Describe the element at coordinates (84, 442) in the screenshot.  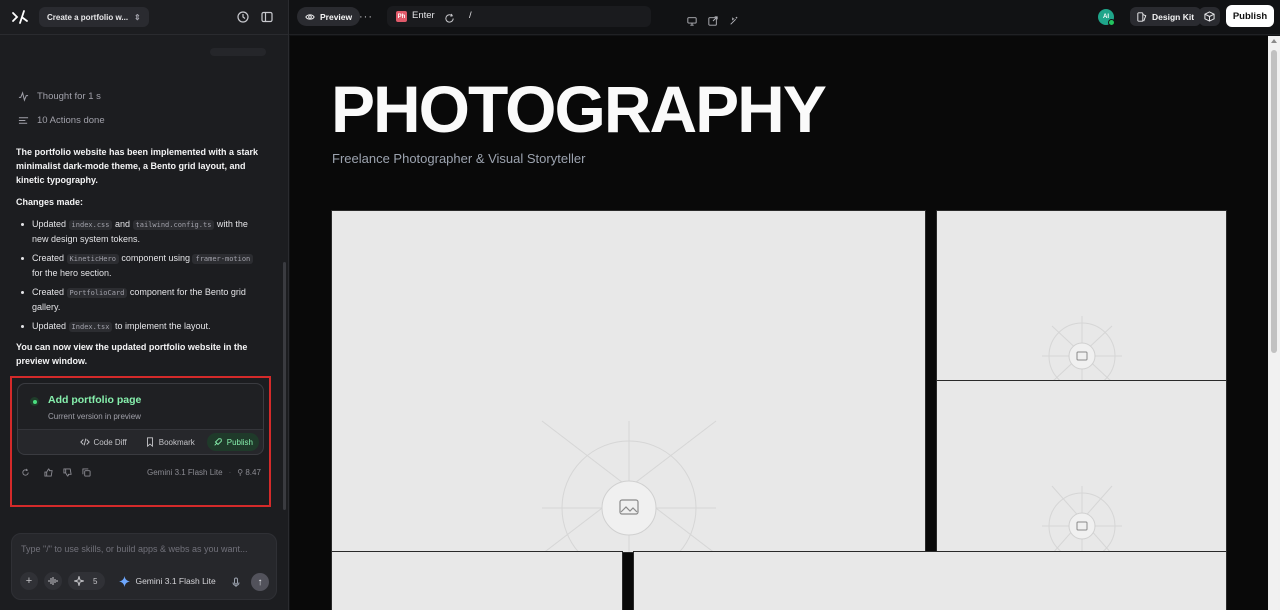
I see `code-icon` at that location.